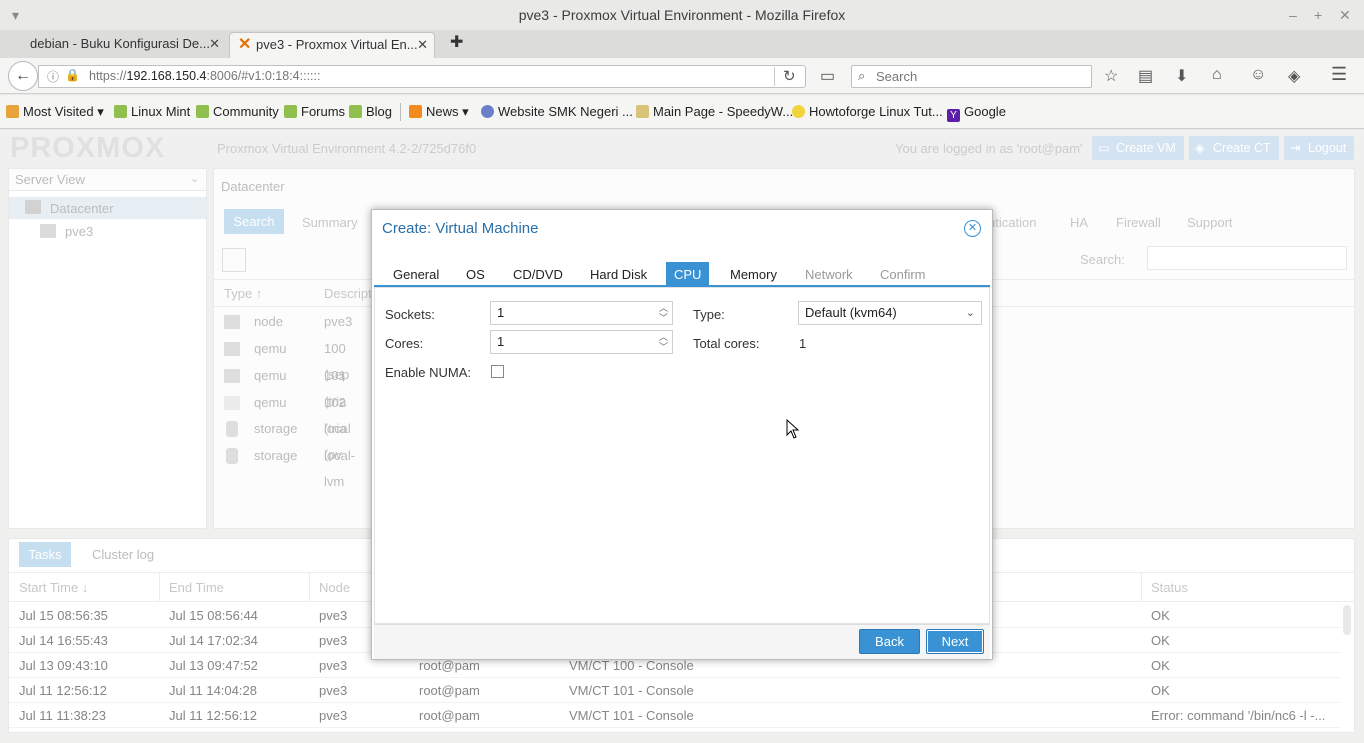 The height and width of the screenshot is (743, 1364). Describe the element at coordinates (404, 343) in the screenshot. I see `cores-label: Cores:` at that location.